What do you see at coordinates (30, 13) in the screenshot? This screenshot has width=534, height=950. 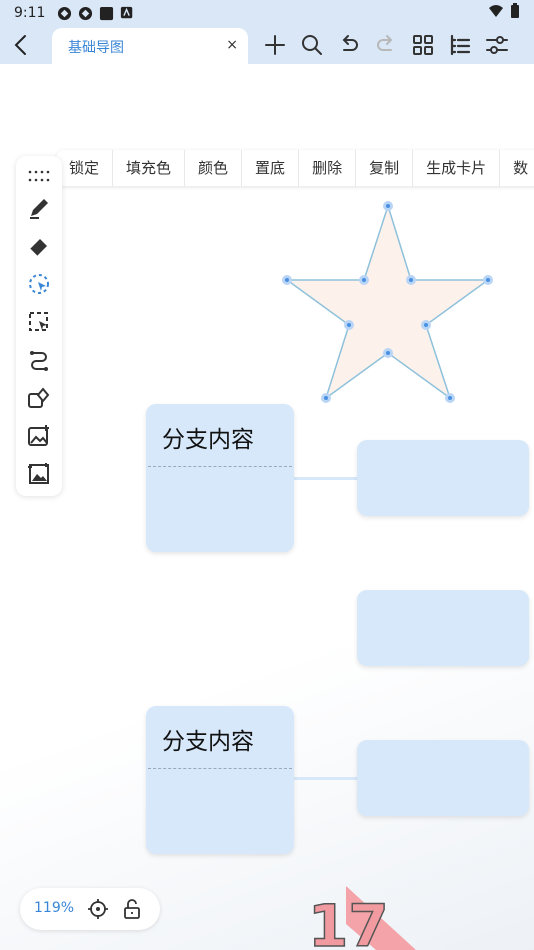 I see `status-time: 9:11` at bounding box center [30, 13].